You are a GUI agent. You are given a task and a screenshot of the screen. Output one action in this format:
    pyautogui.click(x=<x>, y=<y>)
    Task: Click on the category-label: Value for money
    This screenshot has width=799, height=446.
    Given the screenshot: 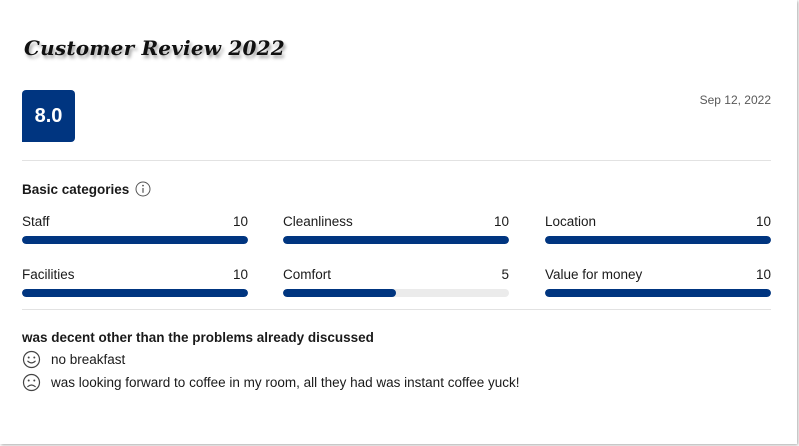 What is the action you would take?
    pyautogui.click(x=594, y=274)
    